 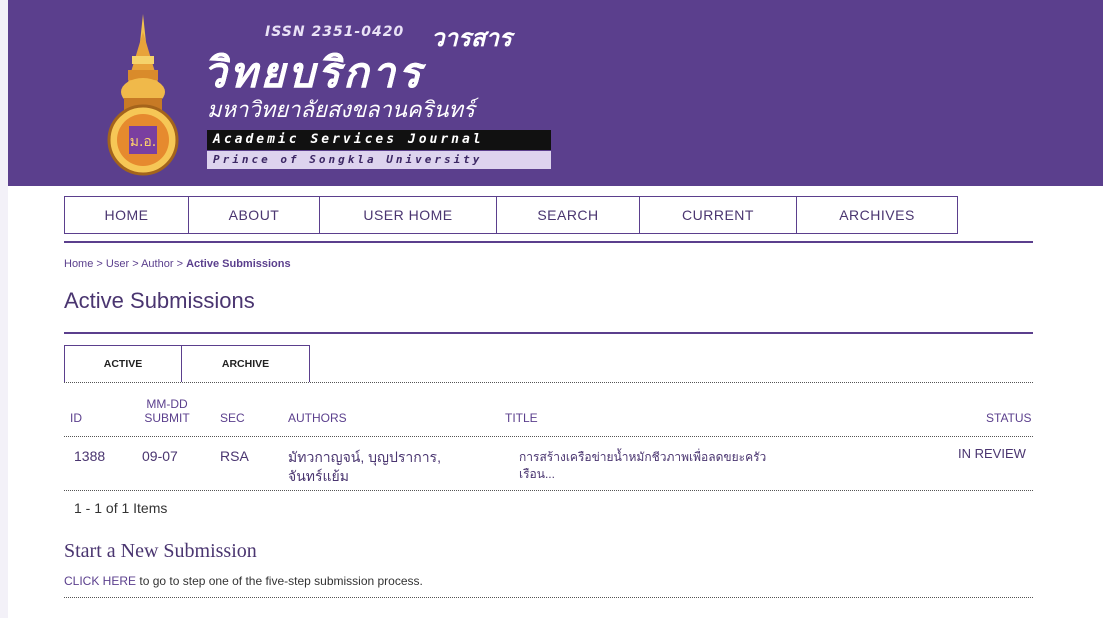 I want to click on cell-authors-line: มัทวกาญจน์, บุญปราการ,, so click(x=364, y=457).